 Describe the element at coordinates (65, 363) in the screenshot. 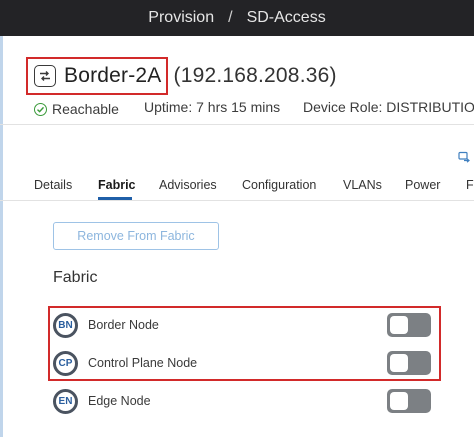

I see `control-plane-node-badge: CP` at that location.